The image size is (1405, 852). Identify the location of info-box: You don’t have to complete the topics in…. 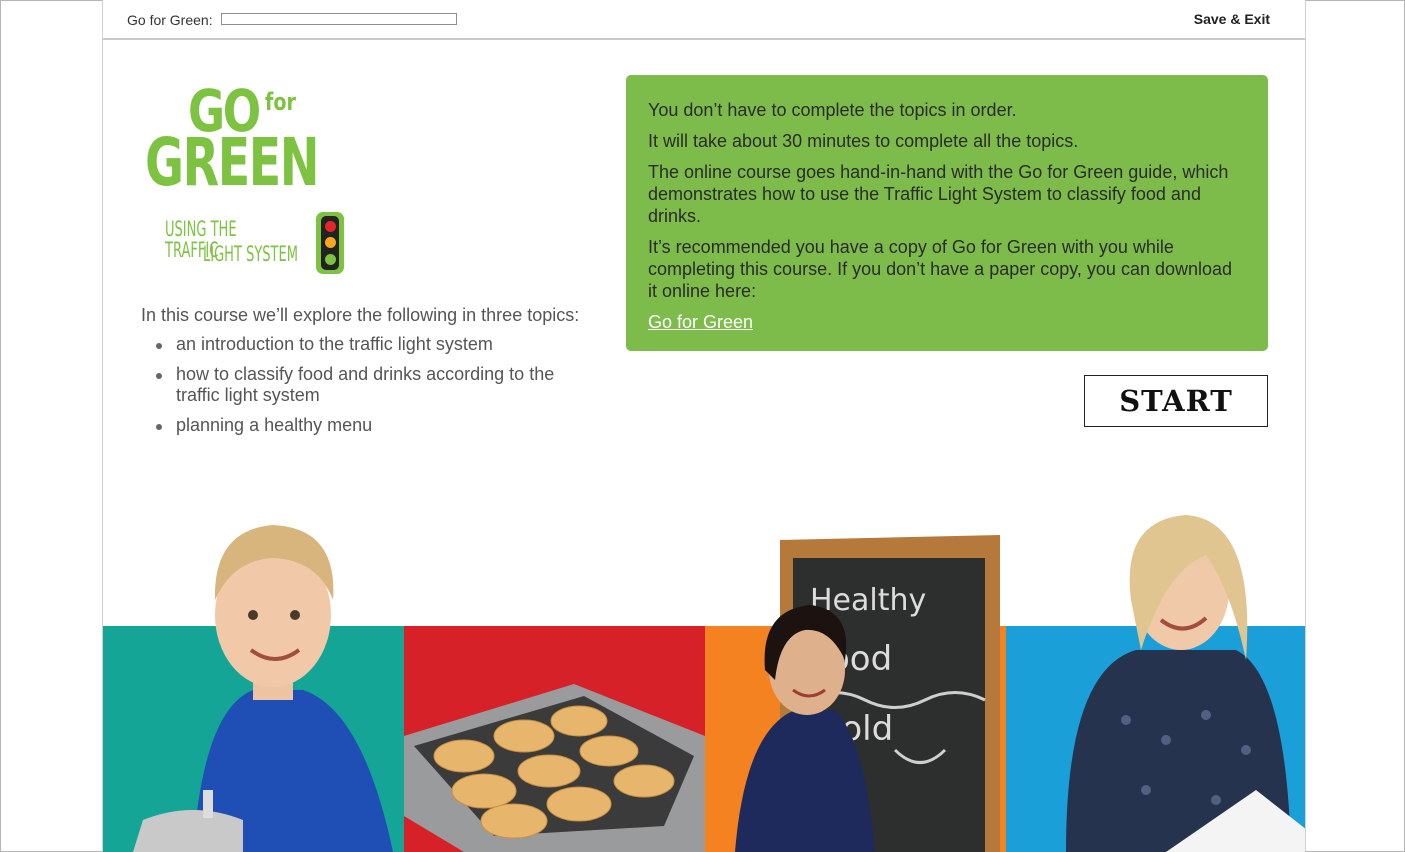
(947, 213).